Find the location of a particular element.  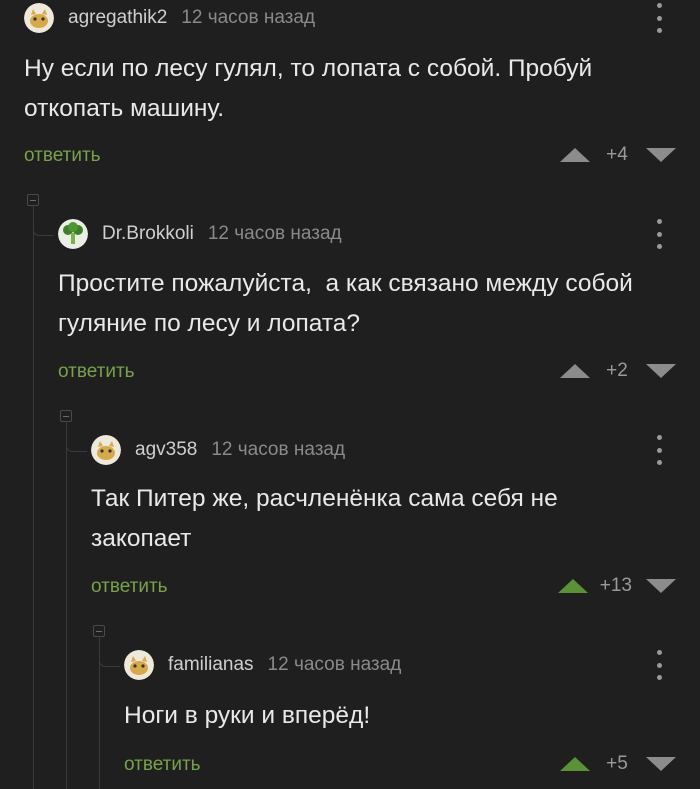

score: +4 is located at coordinates (617, 154).